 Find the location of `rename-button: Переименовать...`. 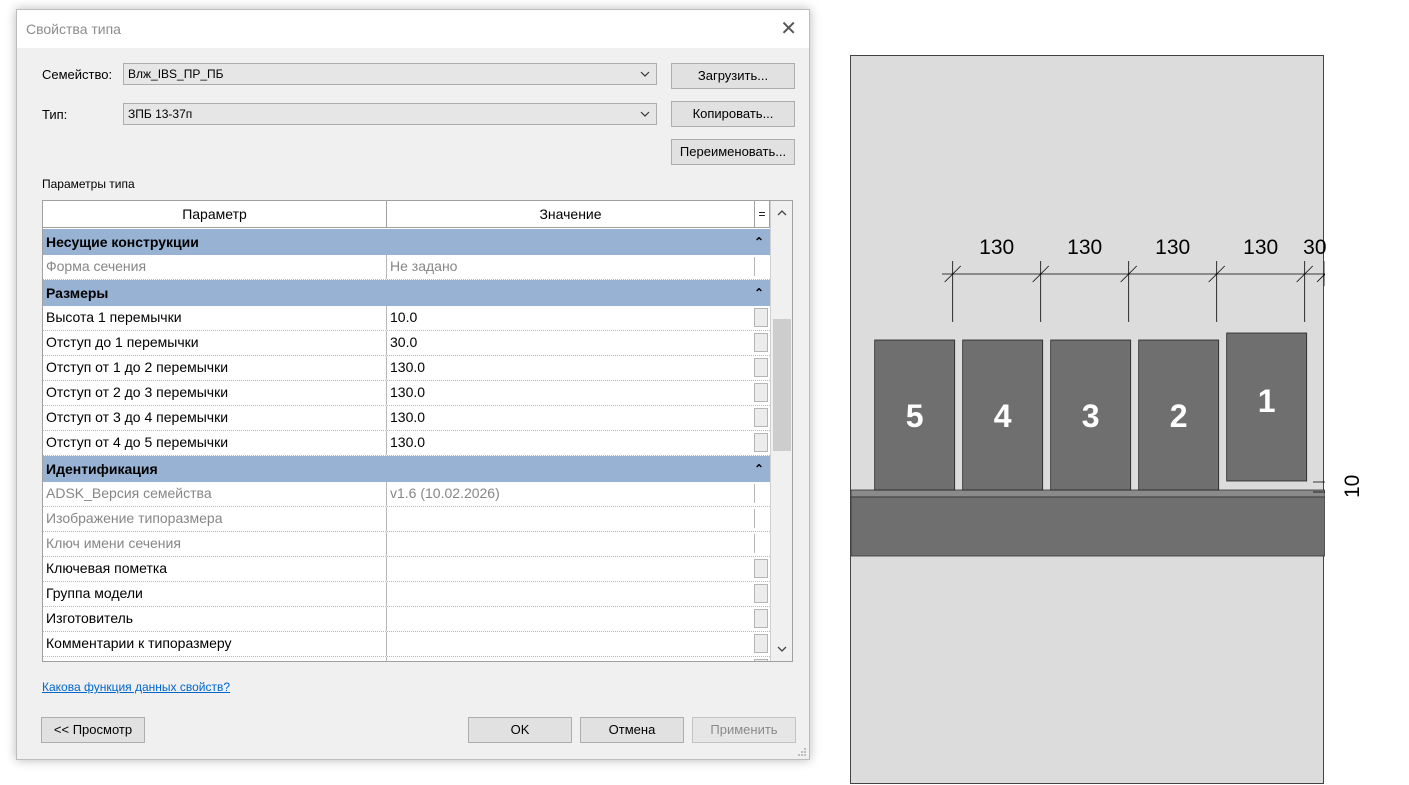

rename-button: Переименовать... is located at coordinates (733, 152).